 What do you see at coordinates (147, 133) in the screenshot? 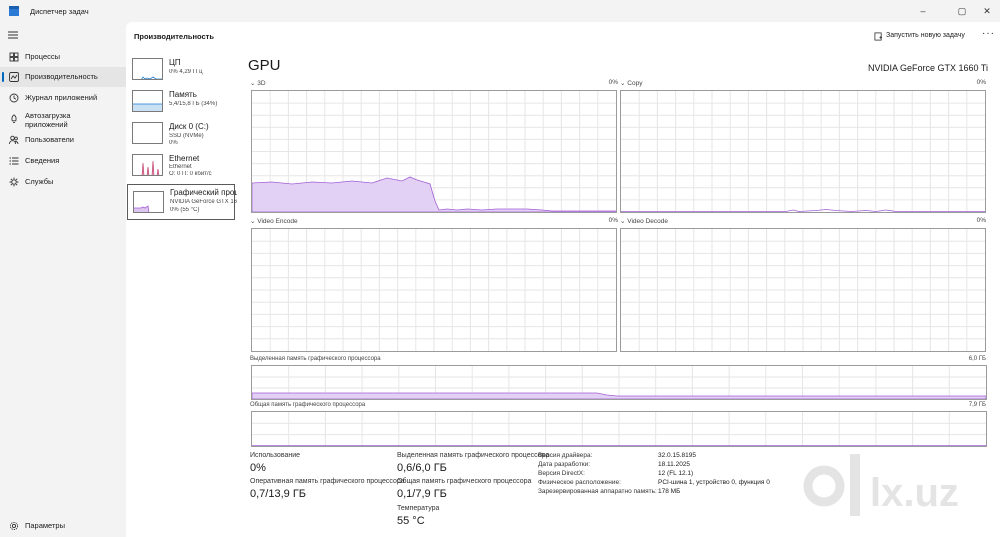
I see `disk-thumbnail` at bounding box center [147, 133].